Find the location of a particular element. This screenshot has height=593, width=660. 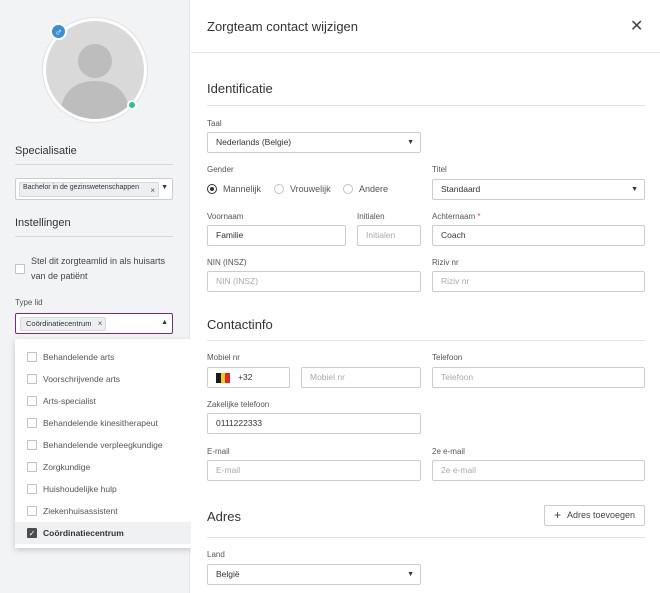

gender-option-label: Andere is located at coordinates (374, 189).